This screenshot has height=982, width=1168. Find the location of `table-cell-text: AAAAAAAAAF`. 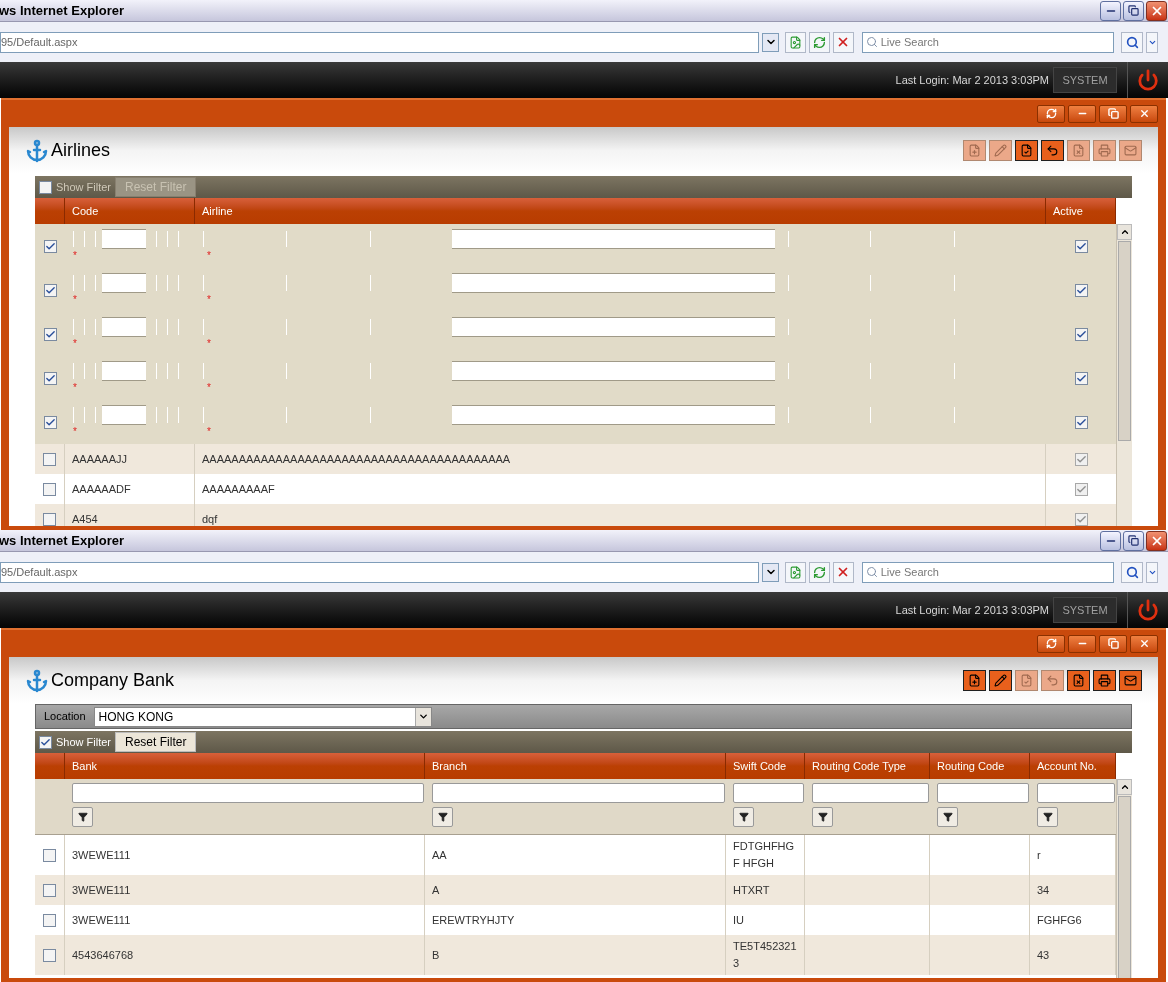

table-cell-text: AAAAAAAAAF is located at coordinates (238, 489).